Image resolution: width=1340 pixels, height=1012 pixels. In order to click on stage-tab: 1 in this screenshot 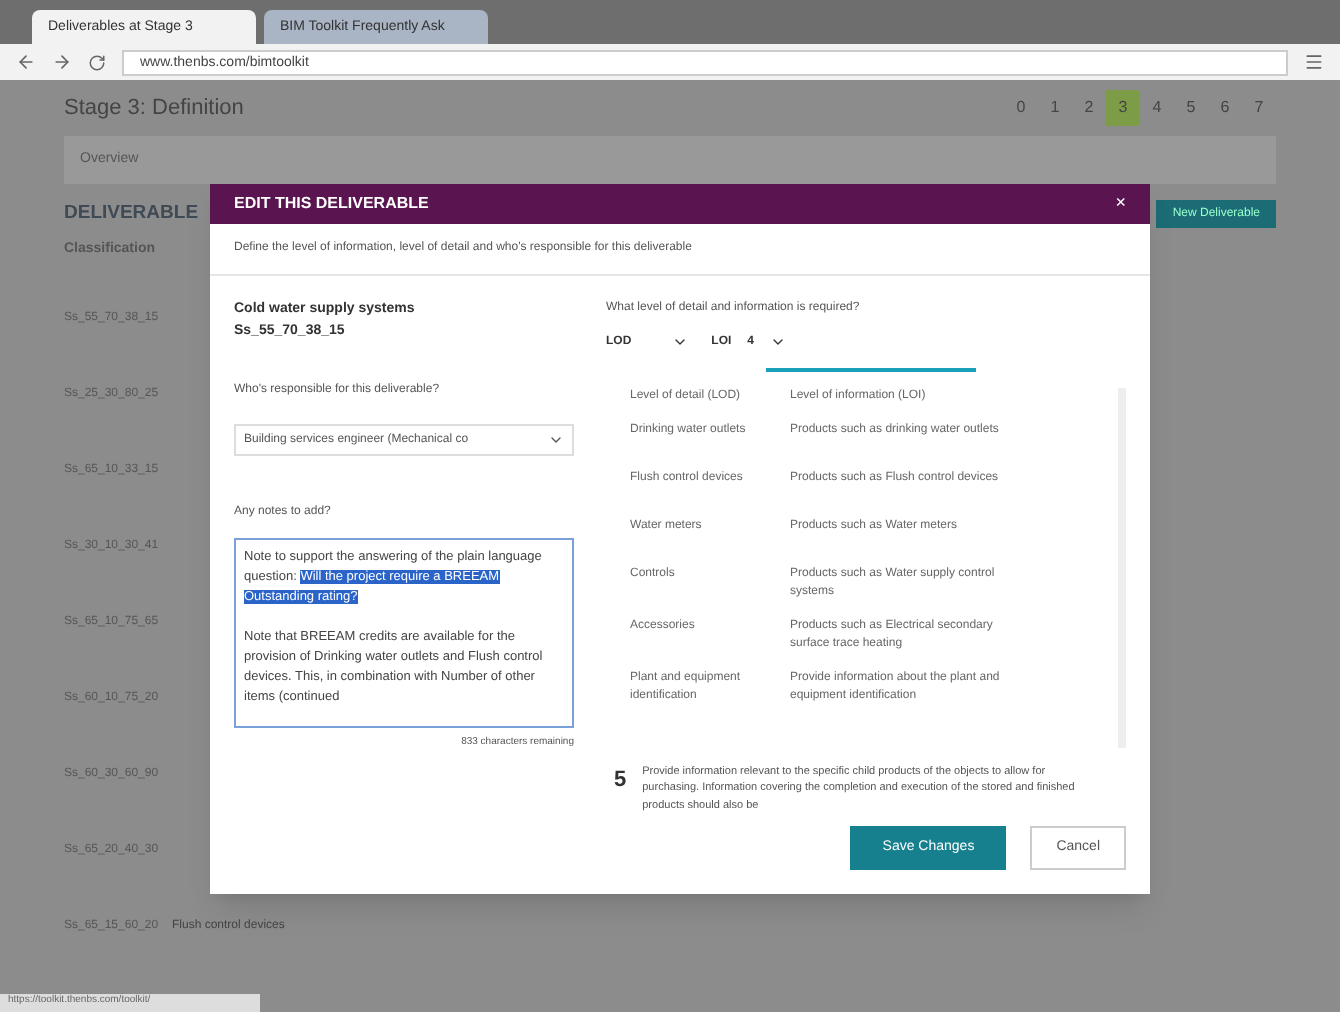, I will do `click(1055, 108)`.